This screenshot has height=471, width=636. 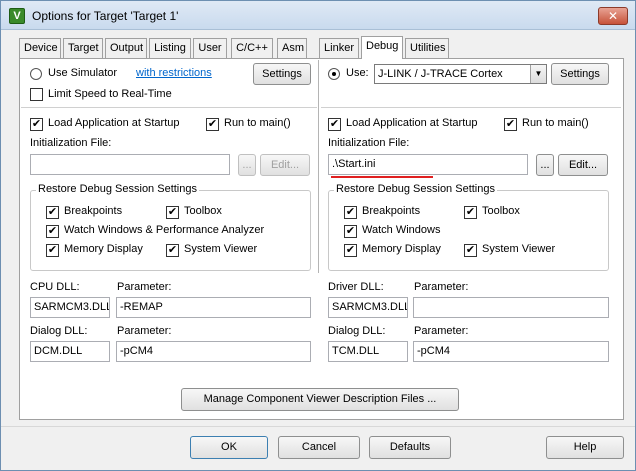 What do you see at coordinates (519, 249) in the screenshot?
I see `right-sysviewer-label: System Viewer` at bounding box center [519, 249].